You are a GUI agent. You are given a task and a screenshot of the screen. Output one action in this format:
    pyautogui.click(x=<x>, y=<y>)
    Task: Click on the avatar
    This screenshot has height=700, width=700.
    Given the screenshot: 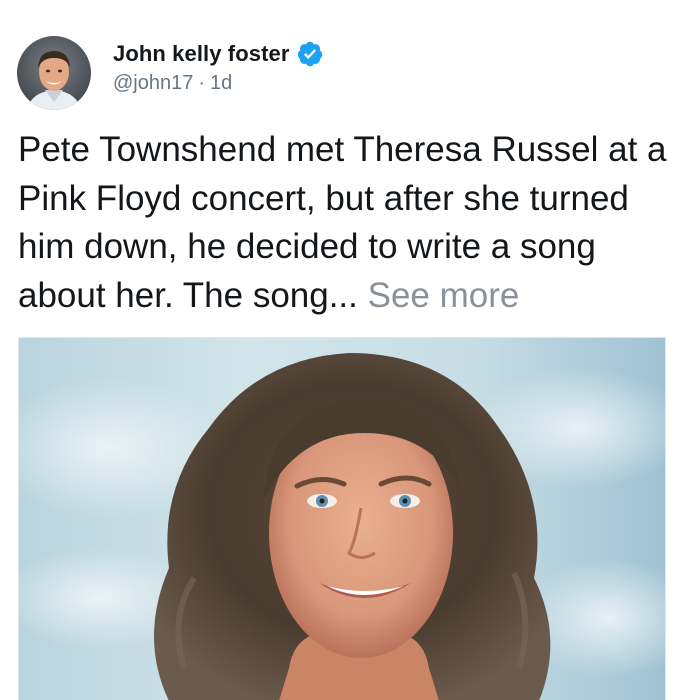 What is the action you would take?
    pyautogui.click(x=54, y=73)
    